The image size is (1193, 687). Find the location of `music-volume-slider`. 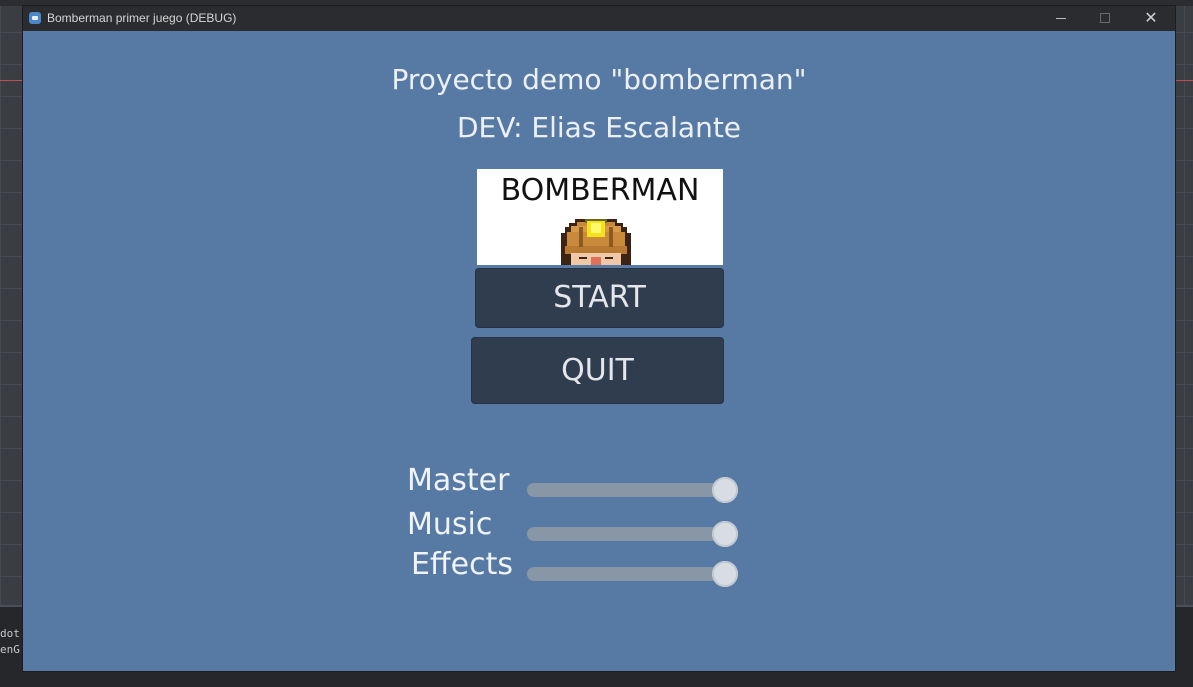

music-volume-slider is located at coordinates (632, 534).